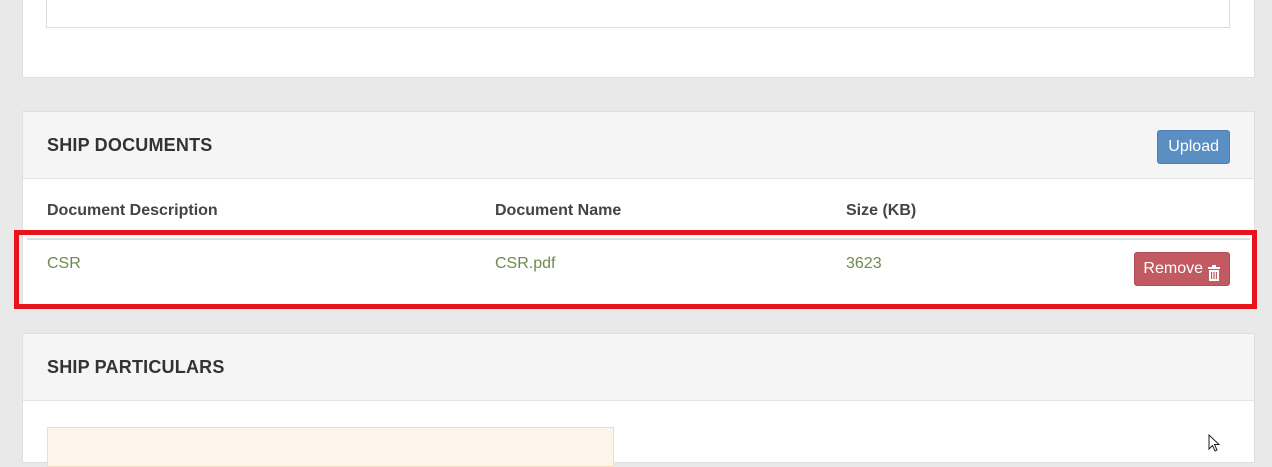  Describe the element at coordinates (864, 263) in the screenshot. I see `document-size-cell: 3623` at that location.